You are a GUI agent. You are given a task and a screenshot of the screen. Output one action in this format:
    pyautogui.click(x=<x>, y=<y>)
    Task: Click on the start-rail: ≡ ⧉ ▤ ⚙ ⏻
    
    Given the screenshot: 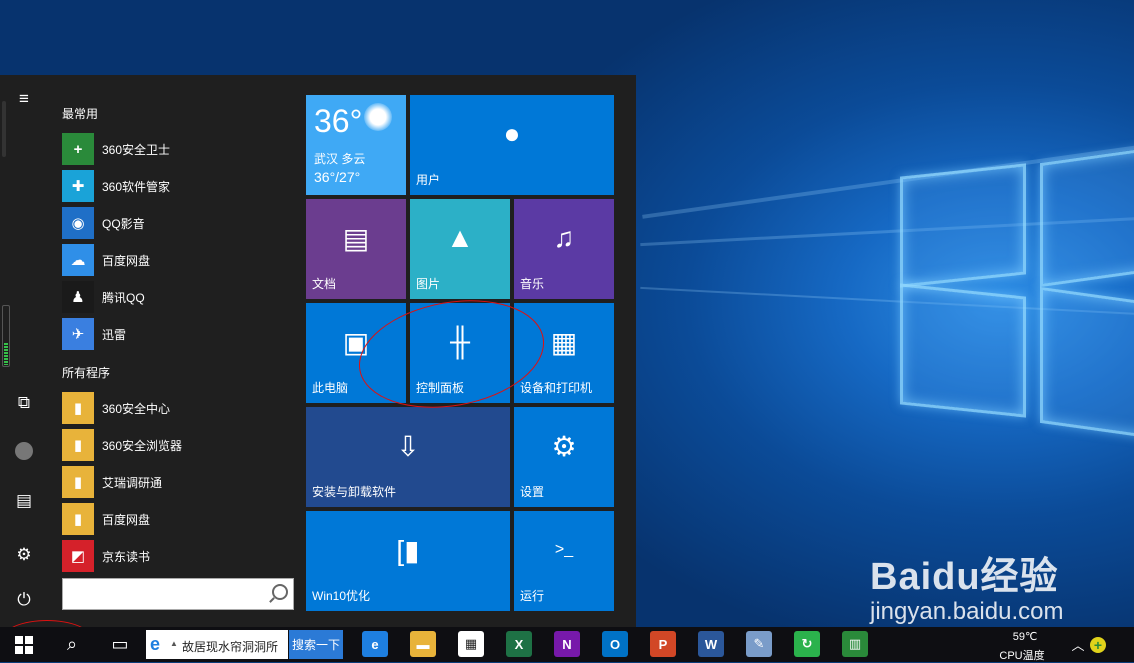 What is the action you would take?
    pyautogui.click(x=24, y=351)
    